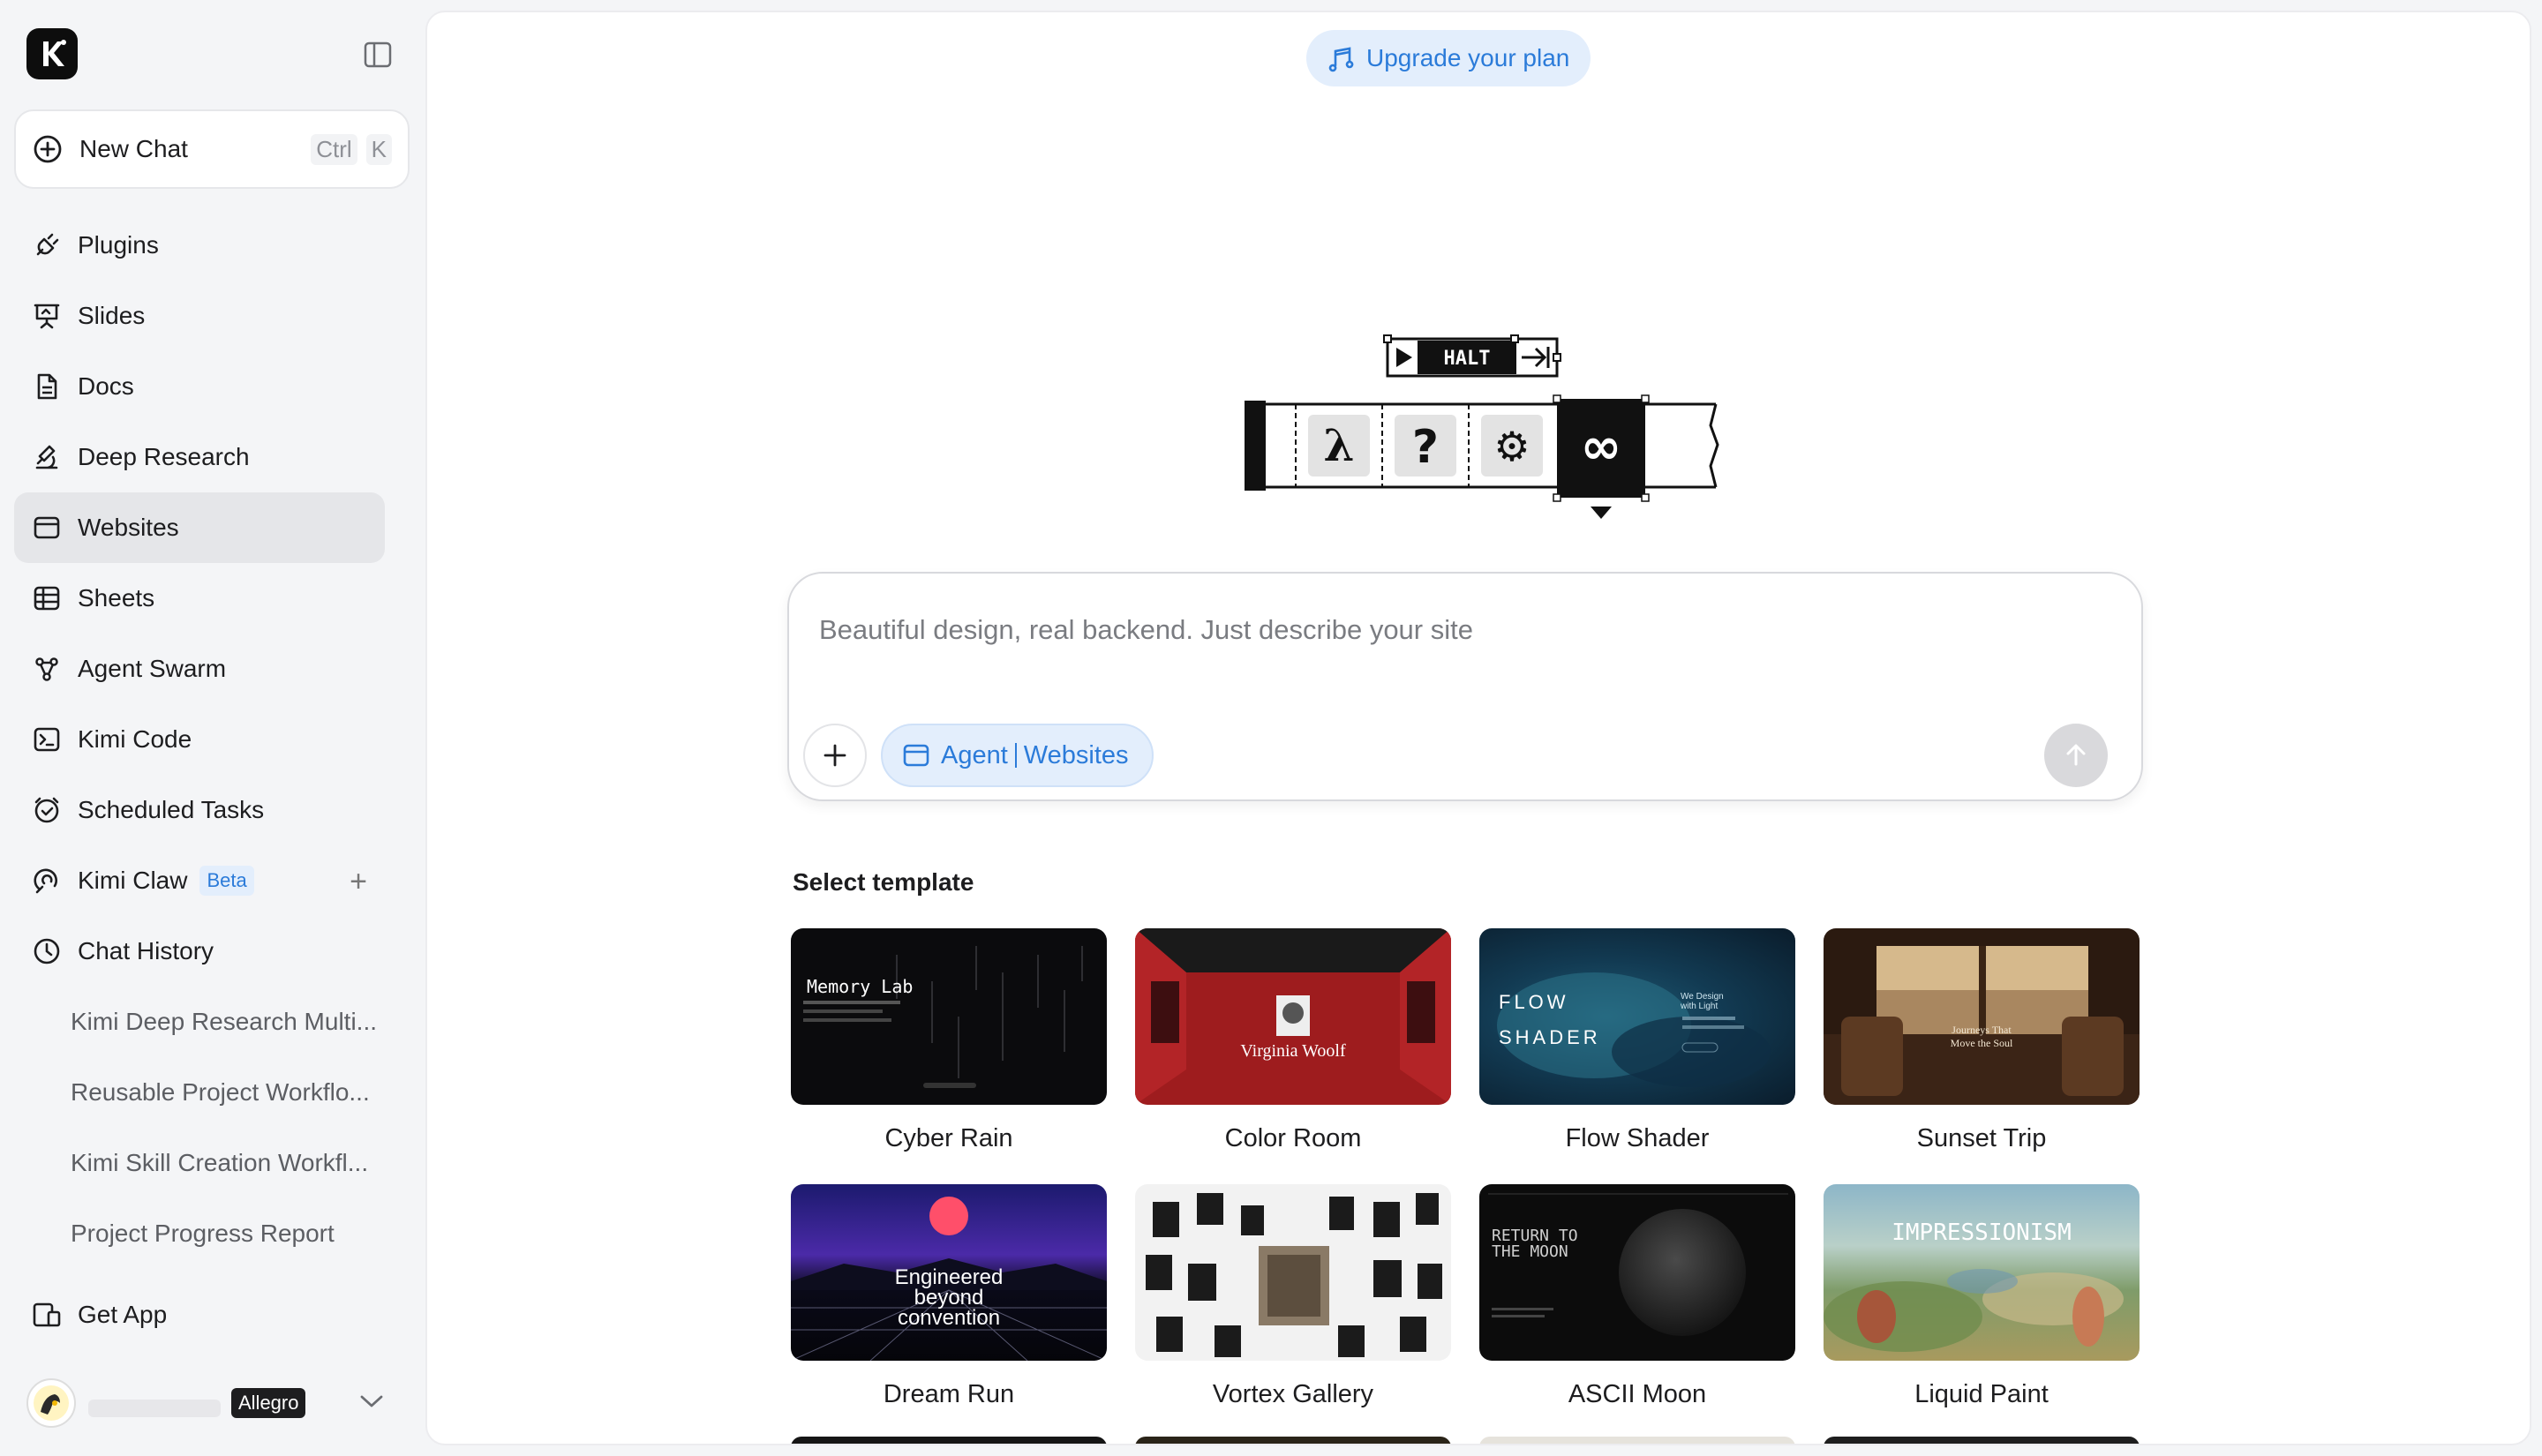 The height and width of the screenshot is (1456, 2542). What do you see at coordinates (975, 754) in the screenshot?
I see `chip-agent-label: Agent` at bounding box center [975, 754].